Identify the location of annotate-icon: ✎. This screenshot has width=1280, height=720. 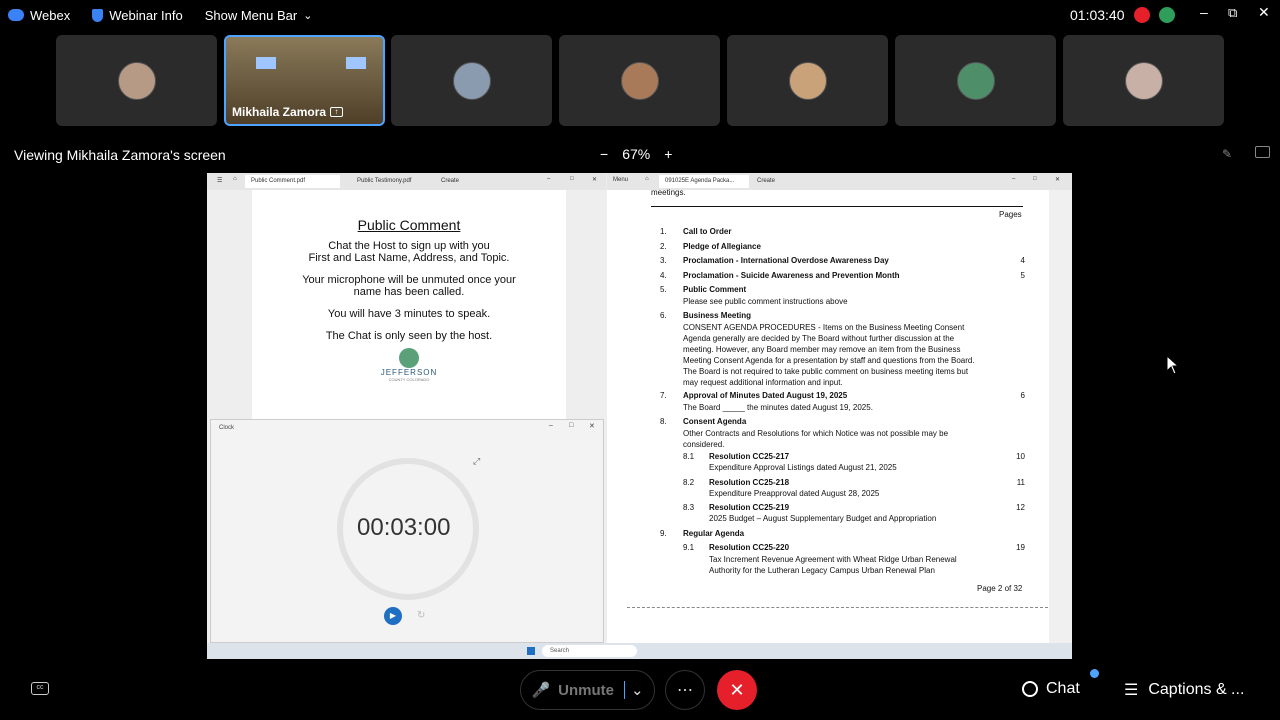
(1227, 154).